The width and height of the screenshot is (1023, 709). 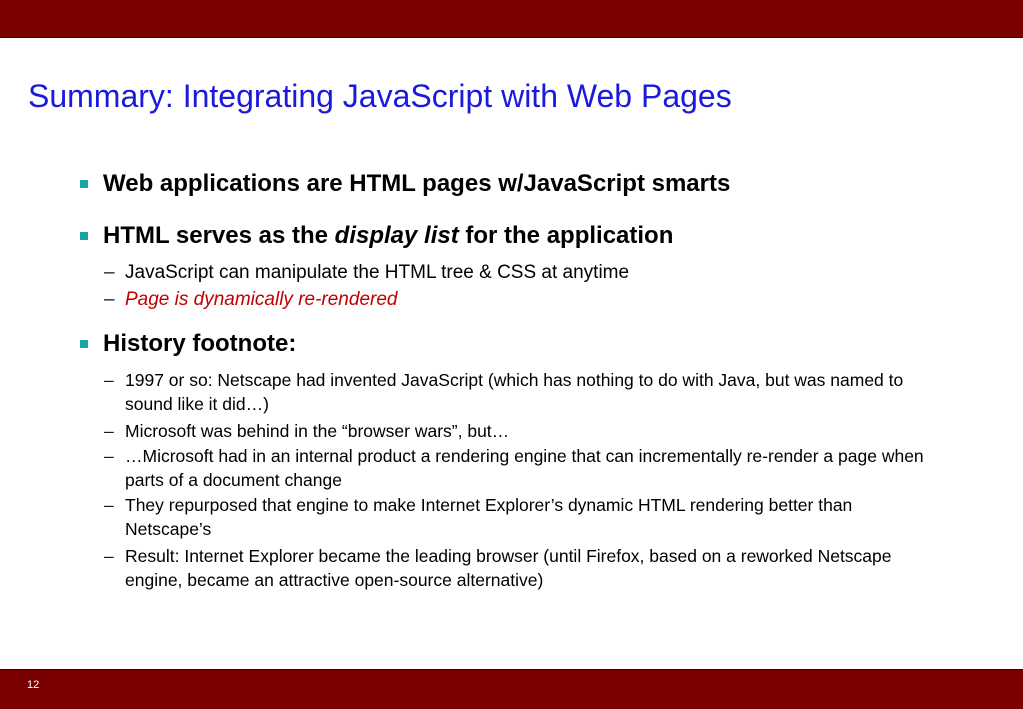 I want to click on slide-number: 12, so click(x=33, y=685).